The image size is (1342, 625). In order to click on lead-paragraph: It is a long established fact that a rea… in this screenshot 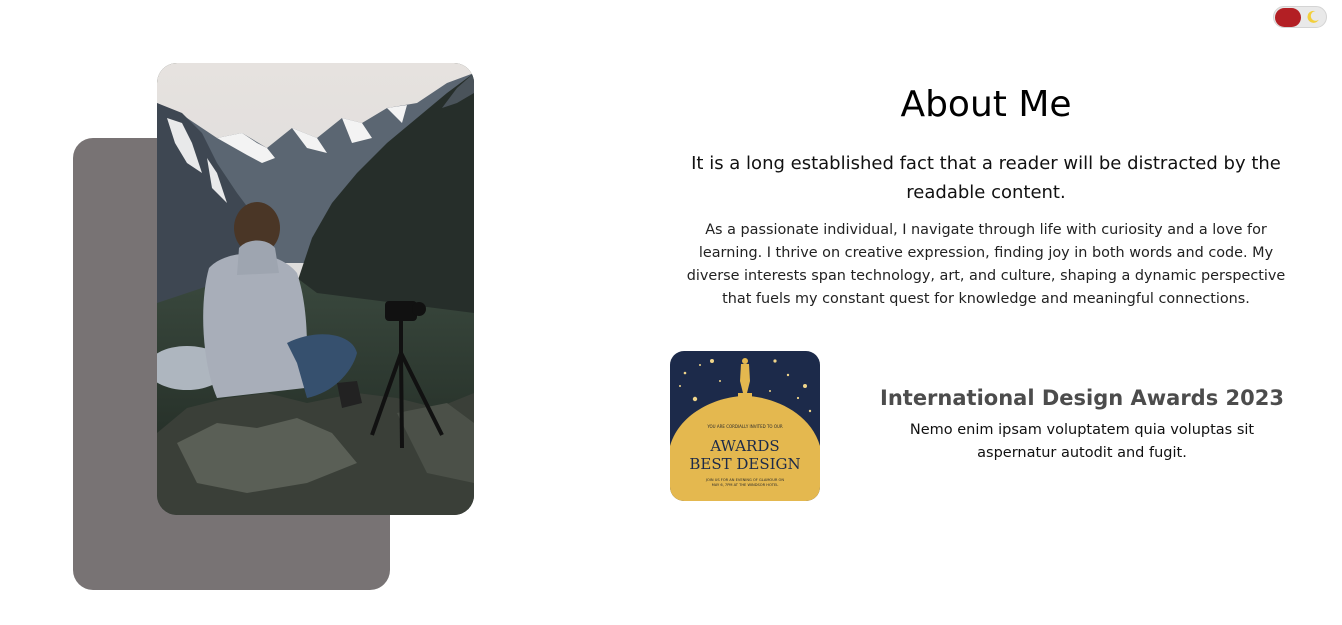, I will do `click(986, 178)`.